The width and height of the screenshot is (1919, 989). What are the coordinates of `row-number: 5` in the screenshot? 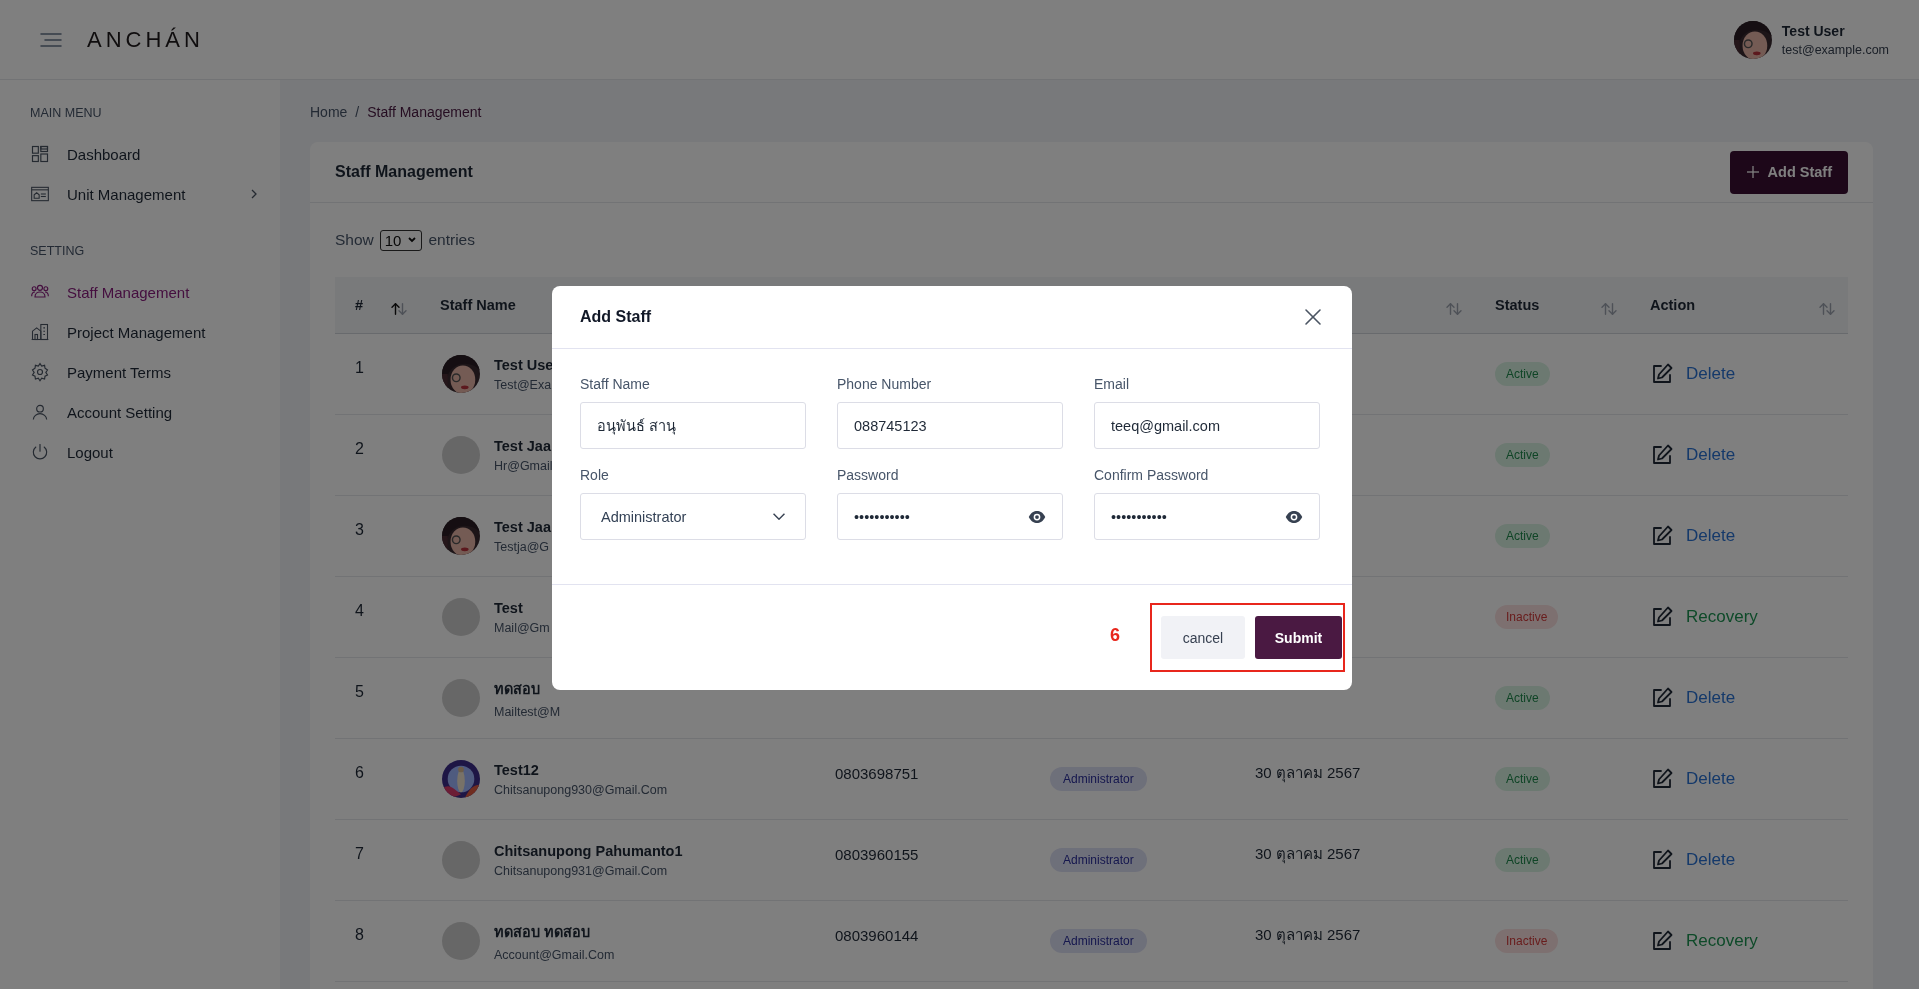 It's located at (359, 692).